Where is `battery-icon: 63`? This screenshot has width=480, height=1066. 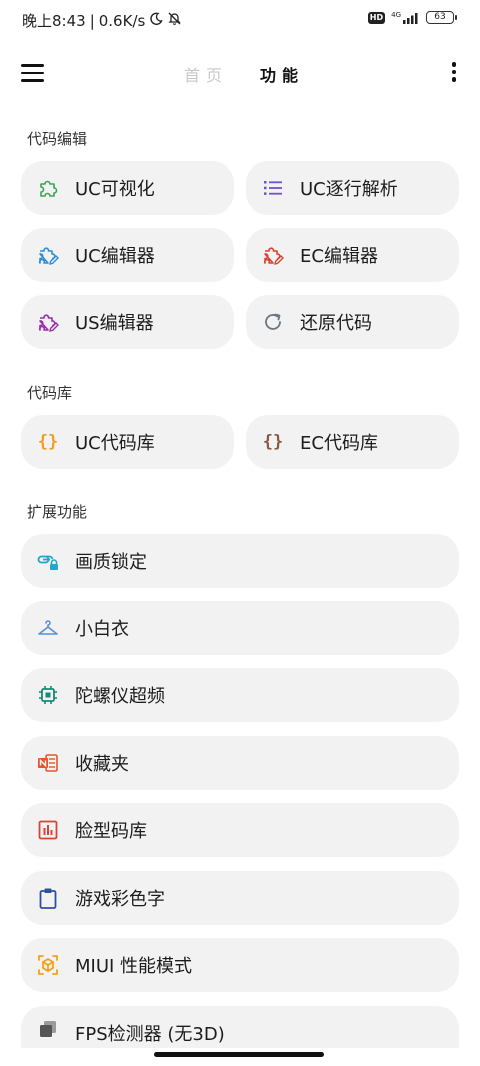
battery-icon: 63 is located at coordinates (441, 17).